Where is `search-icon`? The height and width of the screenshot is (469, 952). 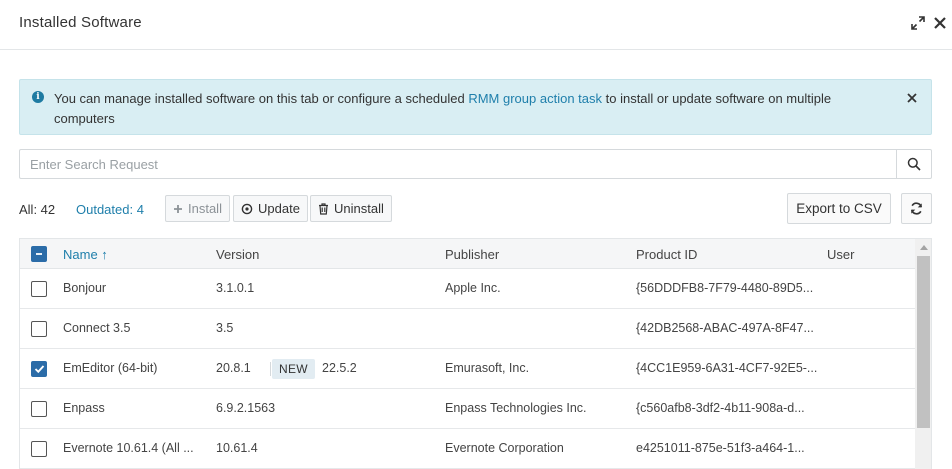 search-icon is located at coordinates (914, 164).